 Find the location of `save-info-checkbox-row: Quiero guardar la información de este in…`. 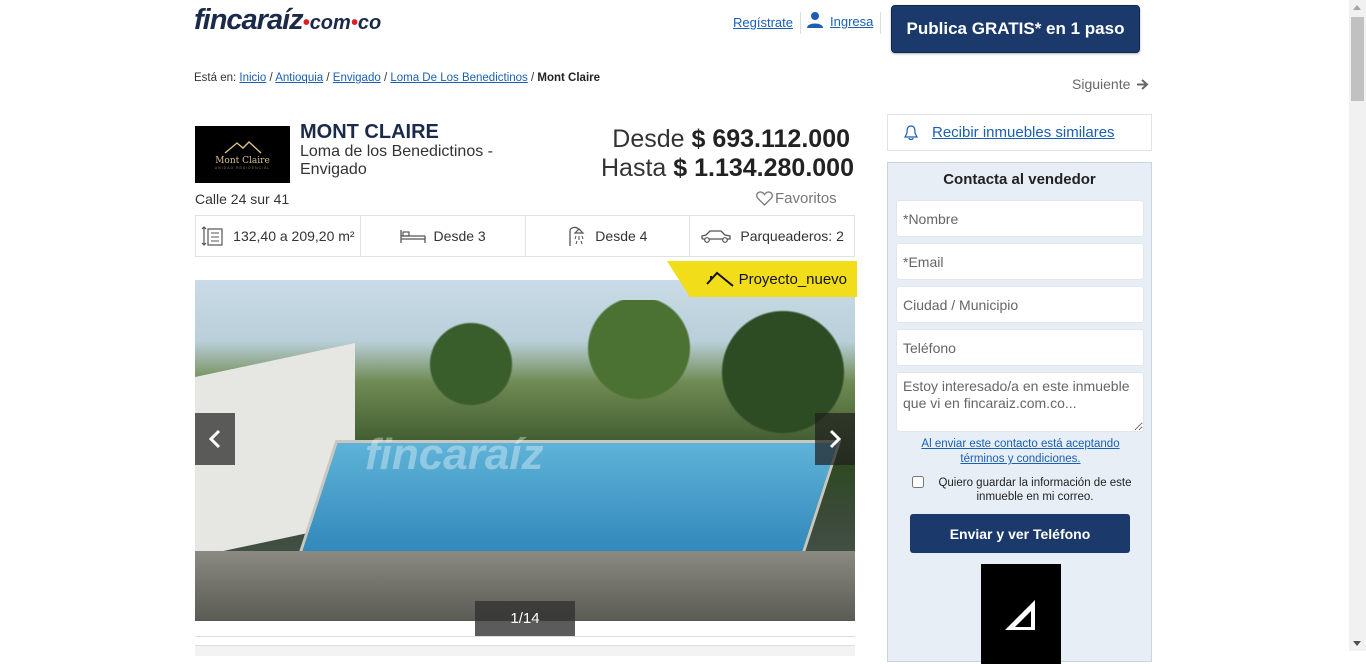

save-info-checkbox-row: Quiero guardar la información de este in… is located at coordinates (1027, 490).